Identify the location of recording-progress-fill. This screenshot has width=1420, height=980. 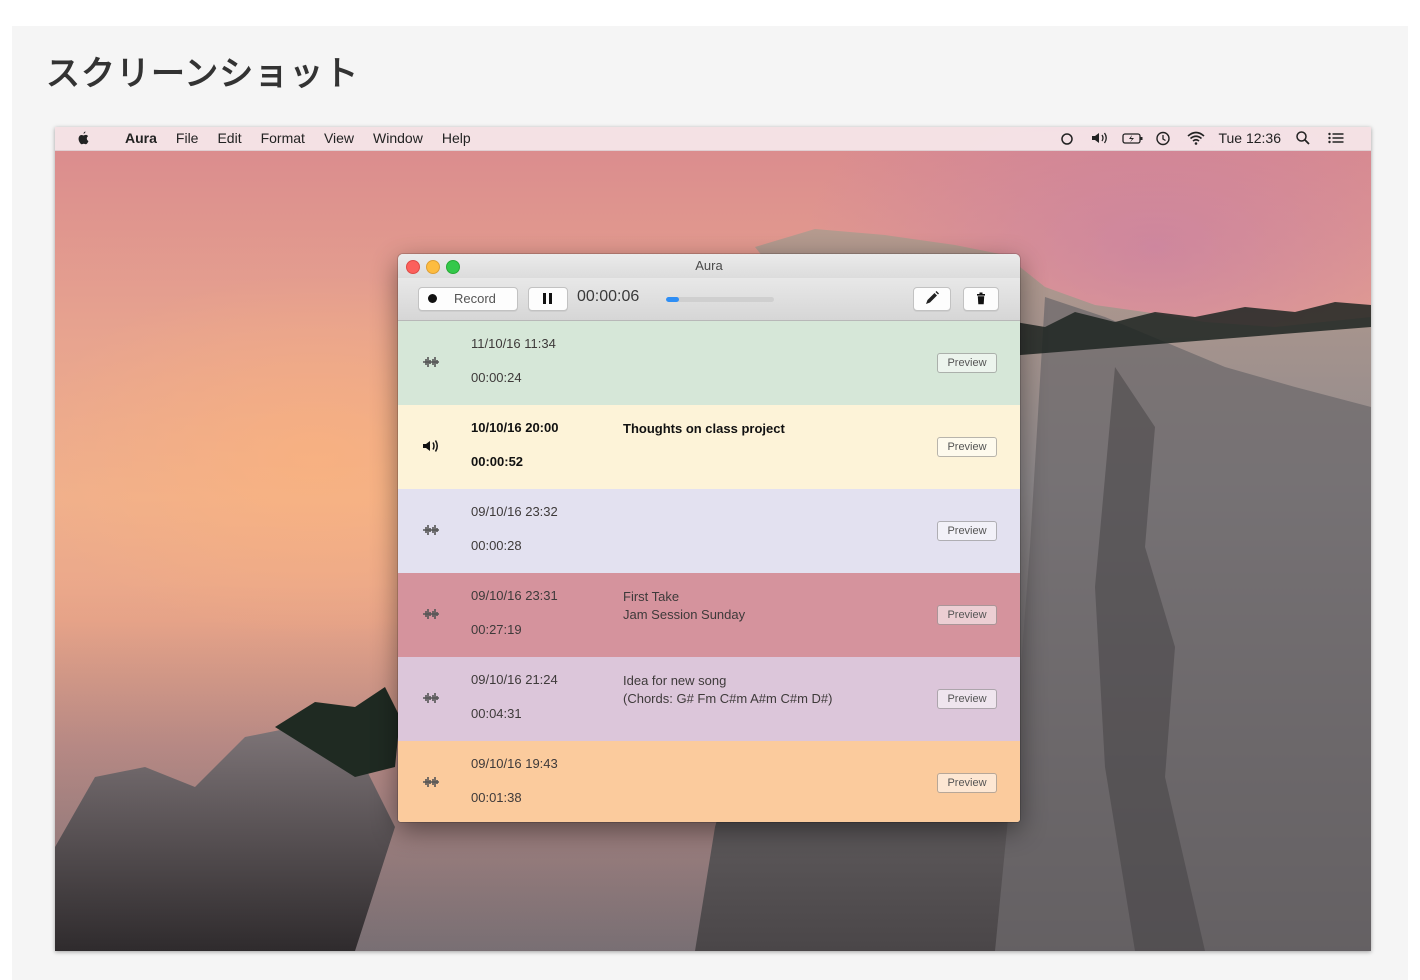
(672, 299).